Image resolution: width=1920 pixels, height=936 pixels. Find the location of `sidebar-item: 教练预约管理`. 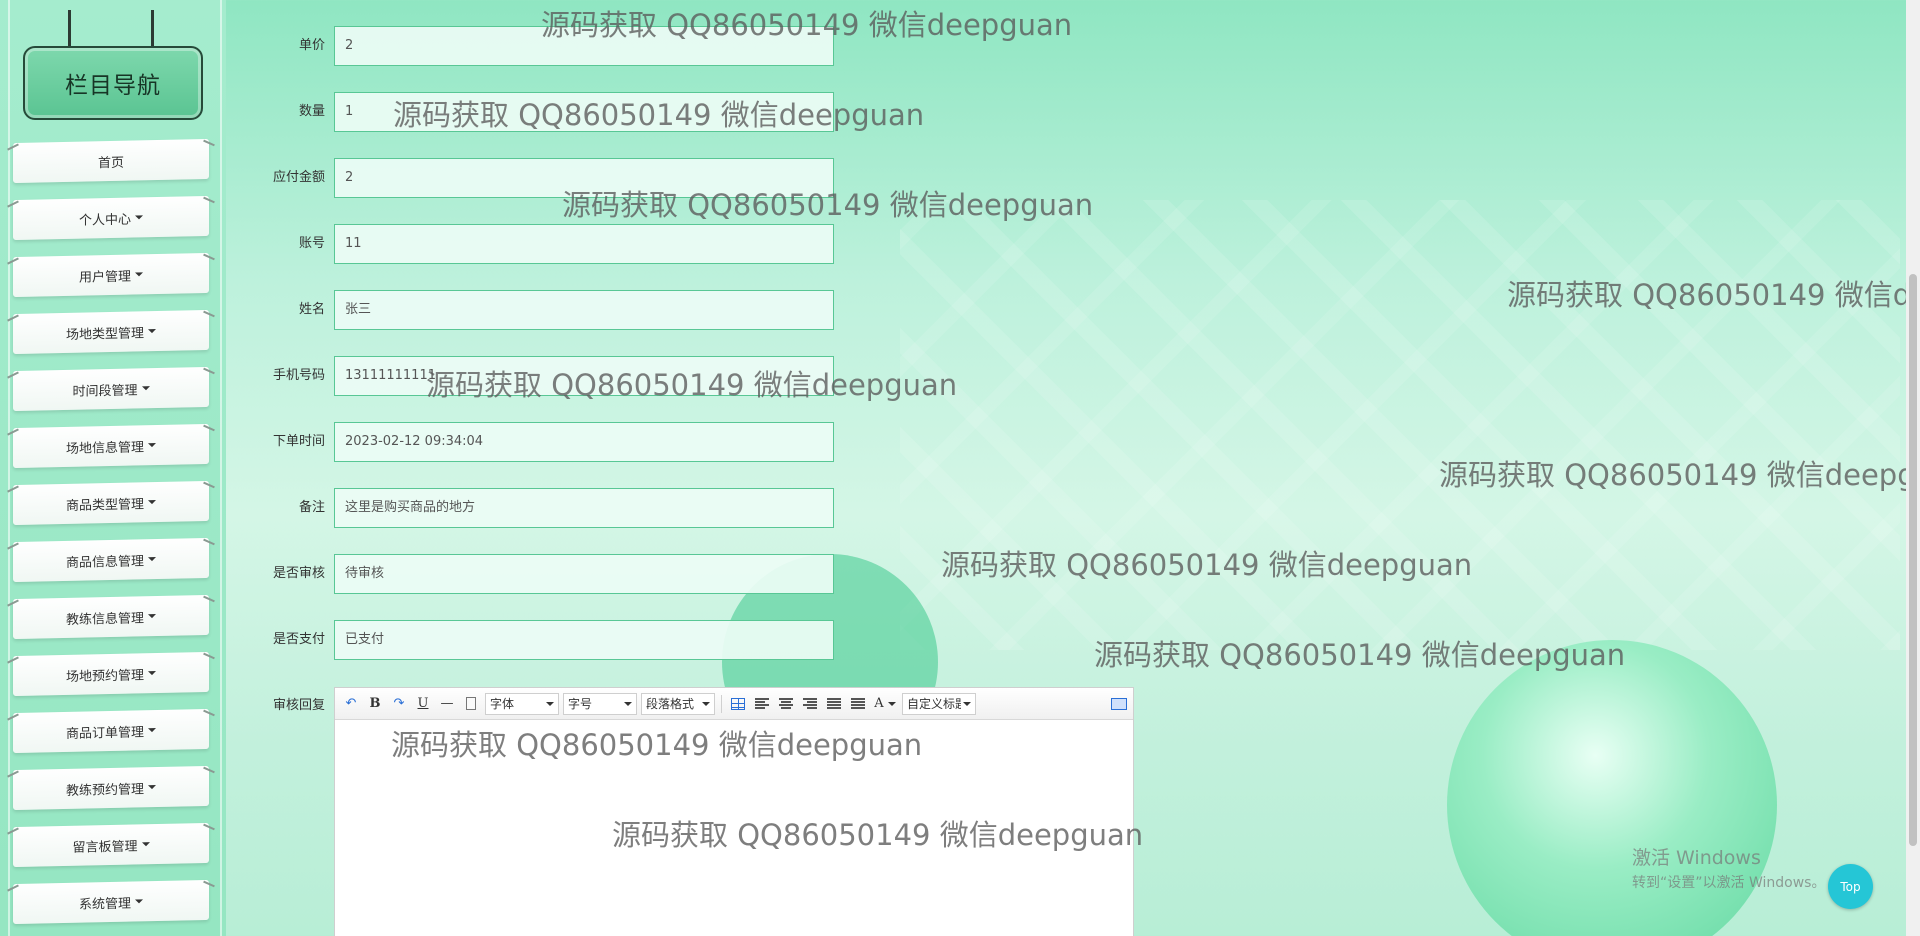

sidebar-item: 教练预约管理 is located at coordinates (111, 788).